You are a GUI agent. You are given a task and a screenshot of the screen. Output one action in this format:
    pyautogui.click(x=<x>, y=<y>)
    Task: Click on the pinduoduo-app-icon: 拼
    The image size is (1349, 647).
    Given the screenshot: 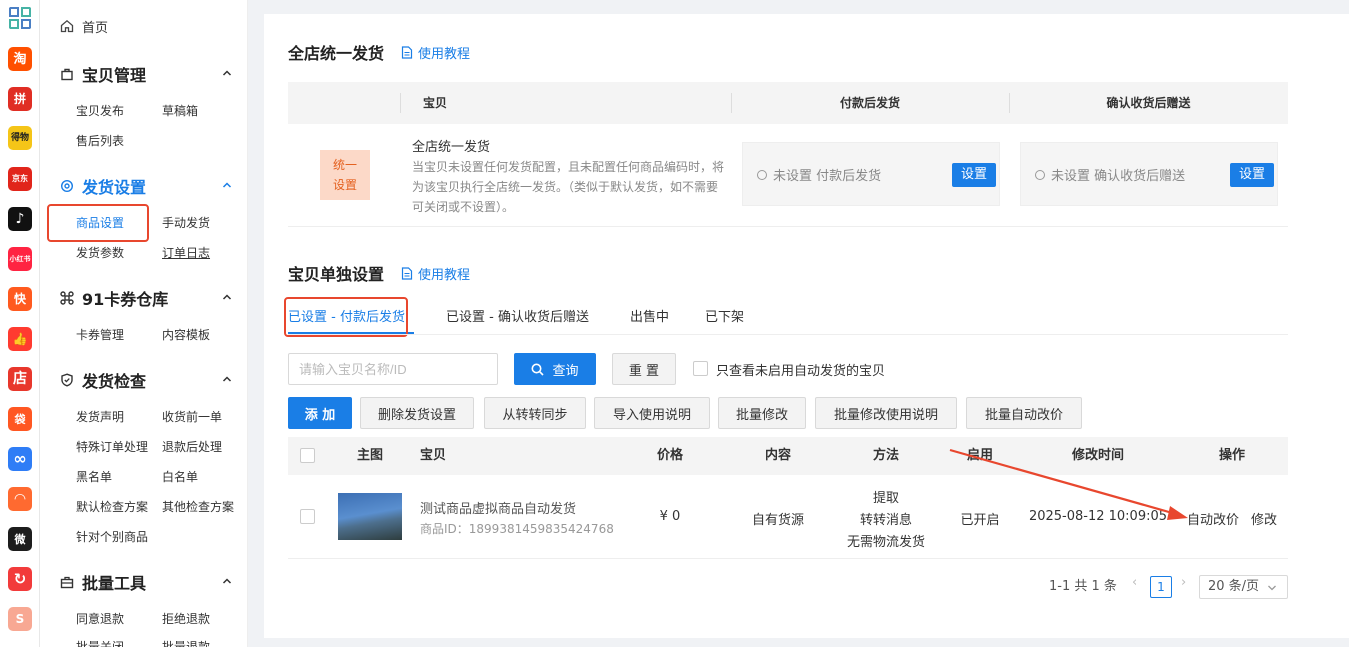 What is the action you would take?
    pyautogui.click(x=20, y=99)
    